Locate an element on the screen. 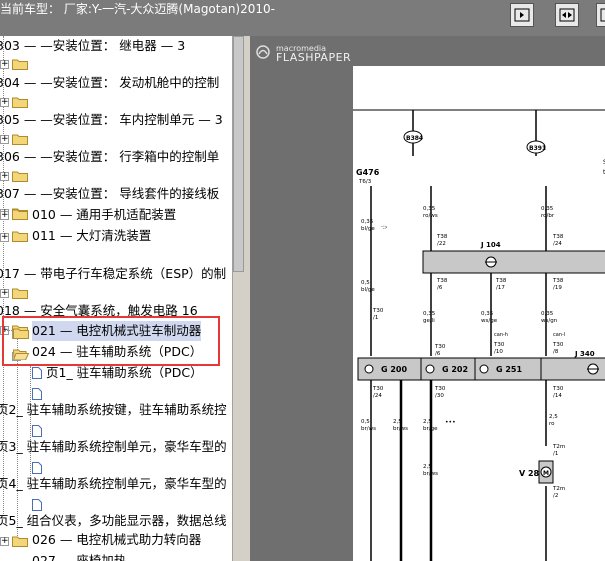 The height and width of the screenshot is (561, 605). tree-item: 页4_ 驻车辅助系统控制单元，豪华车型的 is located at coordinates (113, 484).